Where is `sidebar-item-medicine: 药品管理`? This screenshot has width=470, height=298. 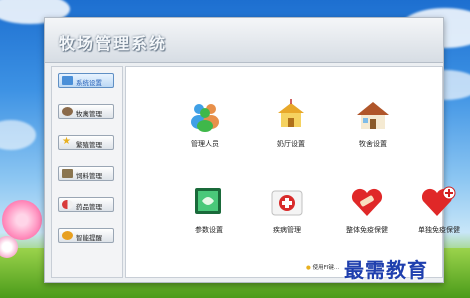 sidebar-item-medicine: 药品管理 is located at coordinates (86, 204).